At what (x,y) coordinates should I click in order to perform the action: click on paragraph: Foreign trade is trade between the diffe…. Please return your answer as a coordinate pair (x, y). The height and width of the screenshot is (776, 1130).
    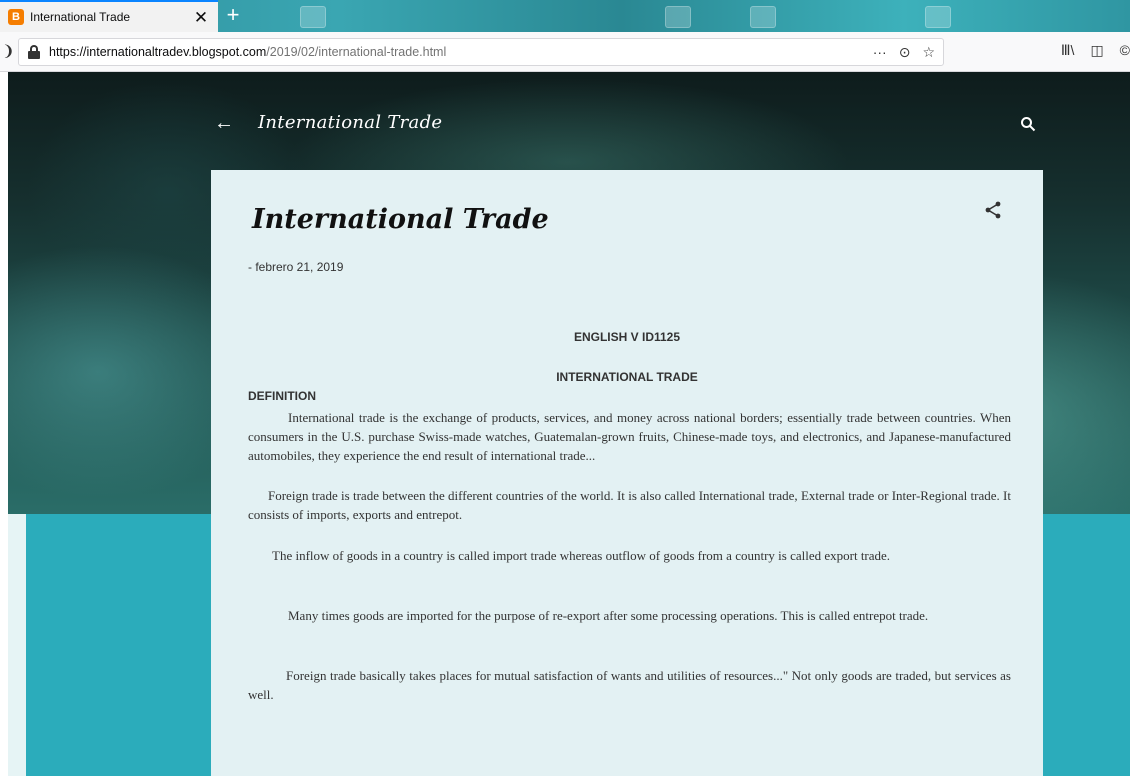
    Looking at the image, I should click on (629, 505).